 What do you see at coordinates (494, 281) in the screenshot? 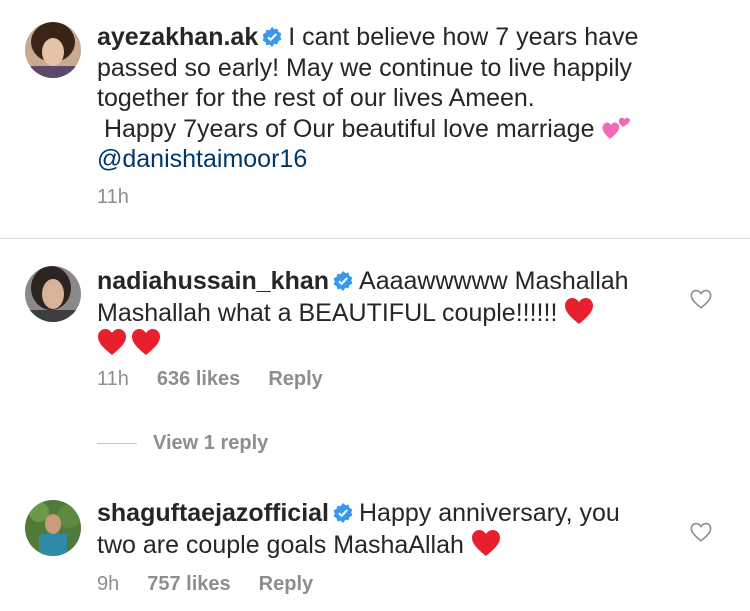
I see `comment-2-line-1: Aaaawwwww Mashallah` at bounding box center [494, 281].